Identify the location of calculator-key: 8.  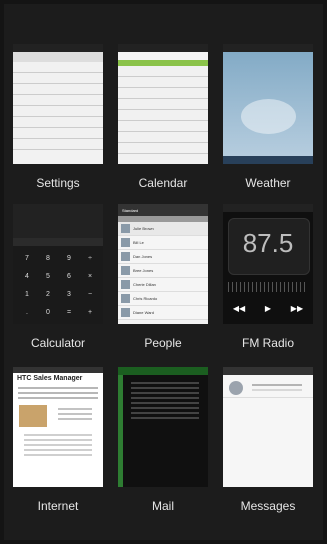
(48, 258).